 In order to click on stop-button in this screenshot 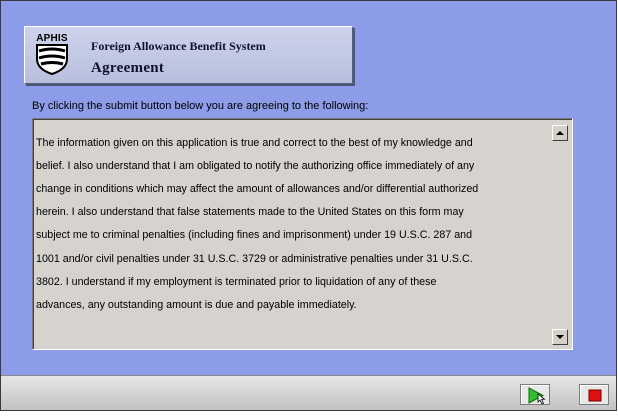, I will do `click(594, 394)`.